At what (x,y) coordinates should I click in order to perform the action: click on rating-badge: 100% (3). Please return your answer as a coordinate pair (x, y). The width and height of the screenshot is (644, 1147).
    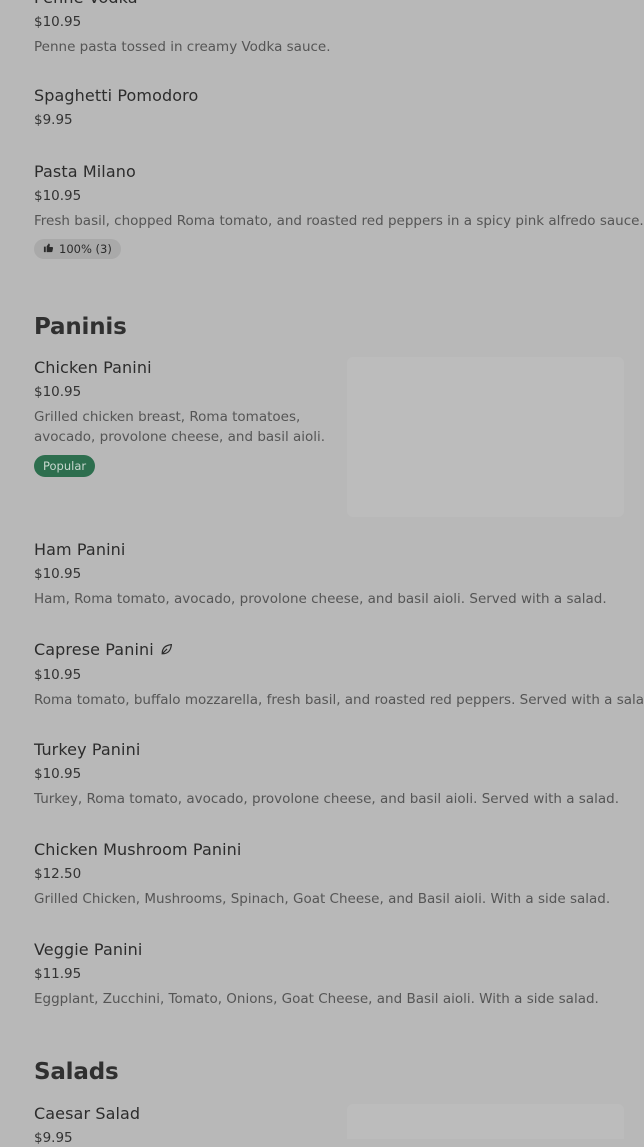
    Looking at the image, I should click on (77, 249).